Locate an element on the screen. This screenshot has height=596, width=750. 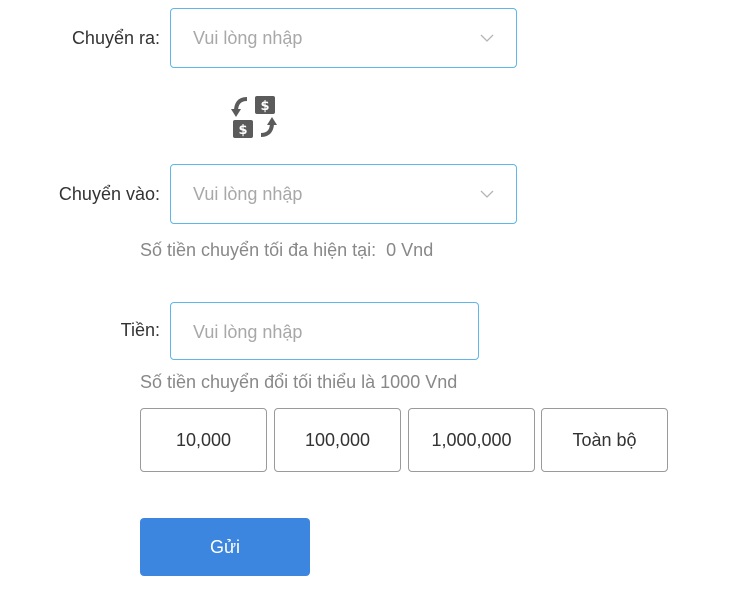
swap-dollar-icon: $ $ is located at coordinates (254, 117).